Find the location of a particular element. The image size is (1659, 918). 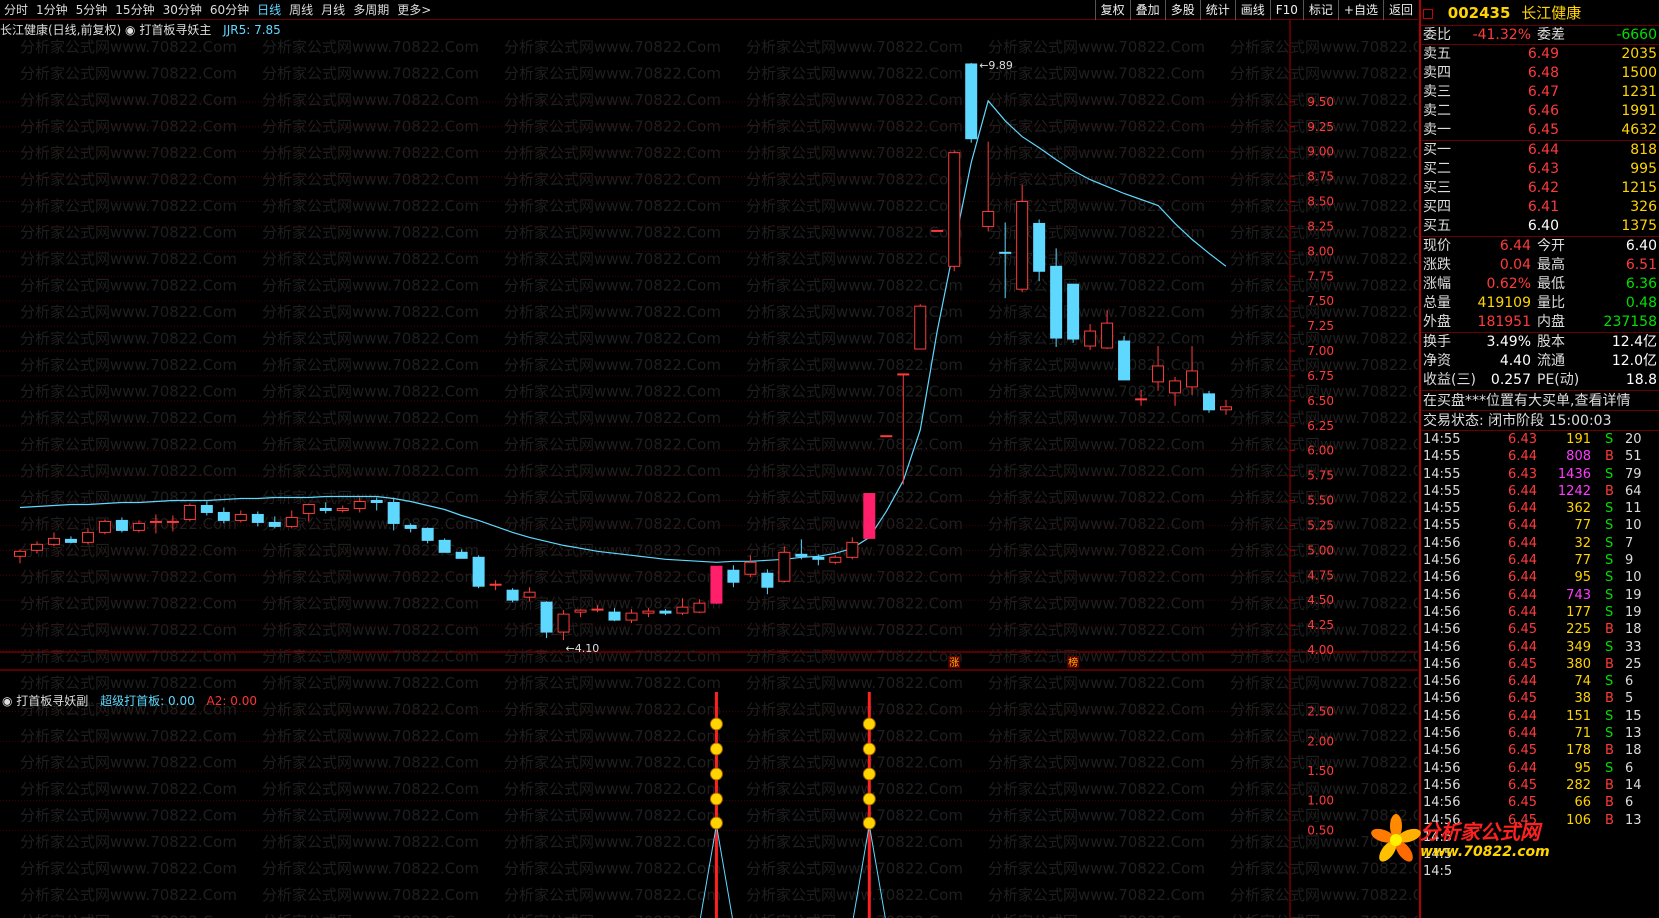

stat-label: 涨跌 is located at coordinates (1437, 265).